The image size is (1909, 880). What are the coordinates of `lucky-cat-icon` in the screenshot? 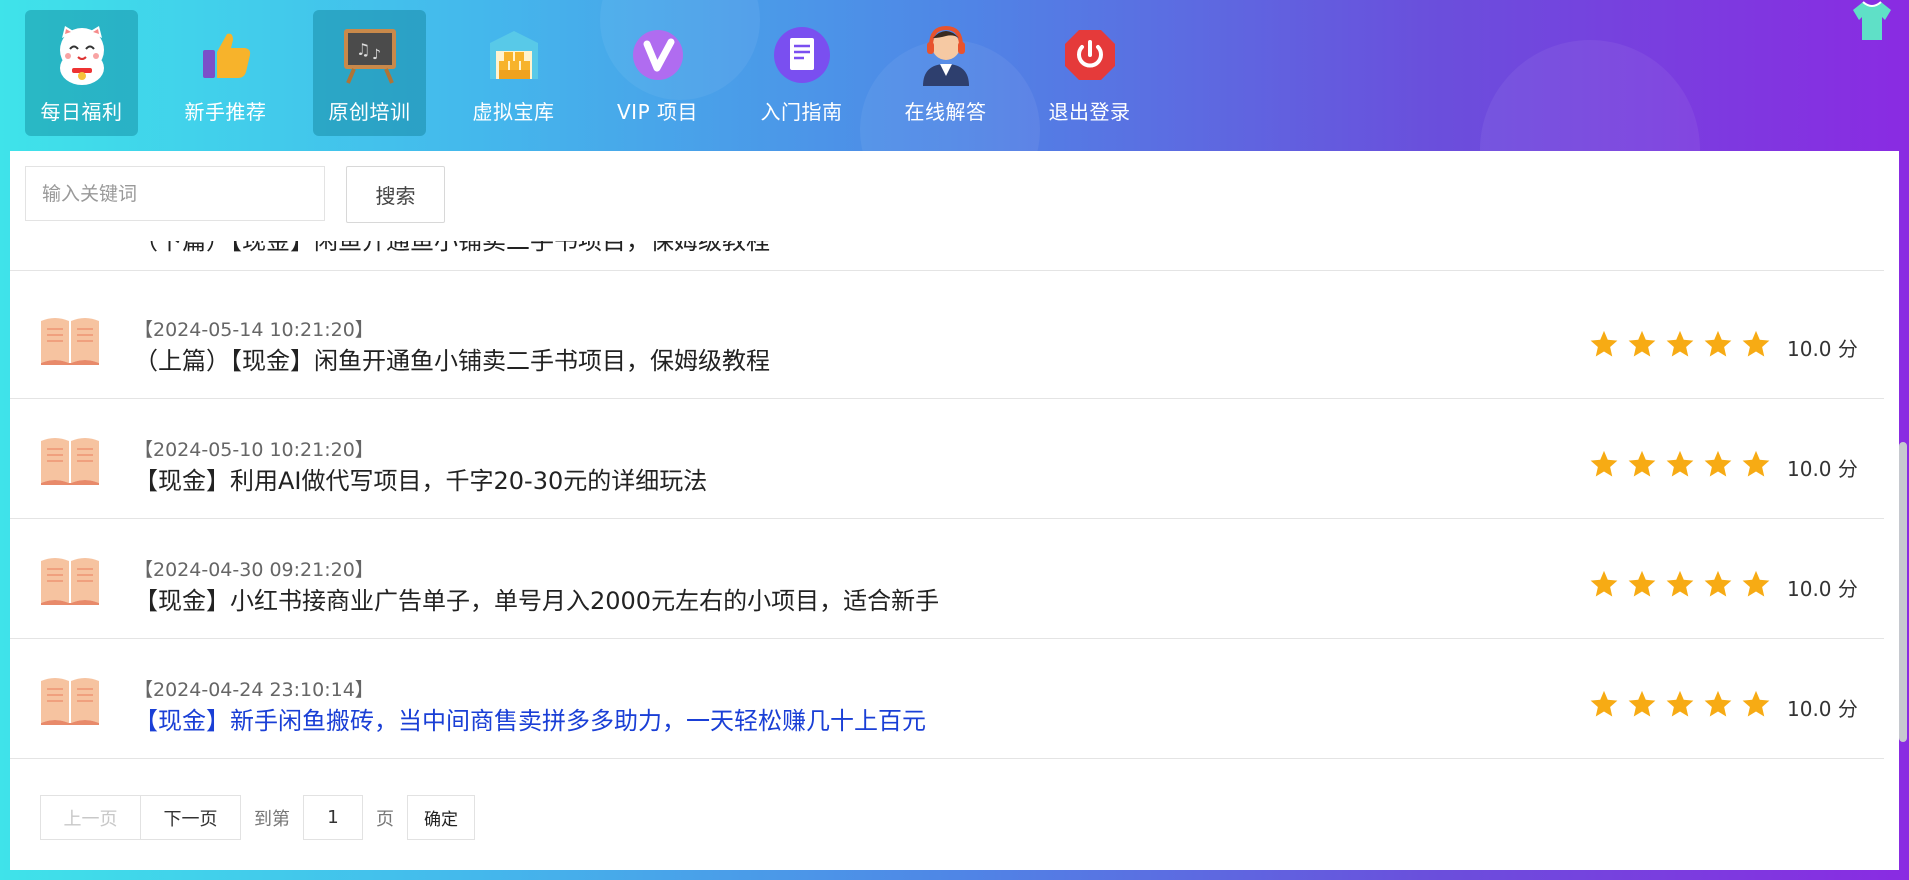 It's located at (82, 55).